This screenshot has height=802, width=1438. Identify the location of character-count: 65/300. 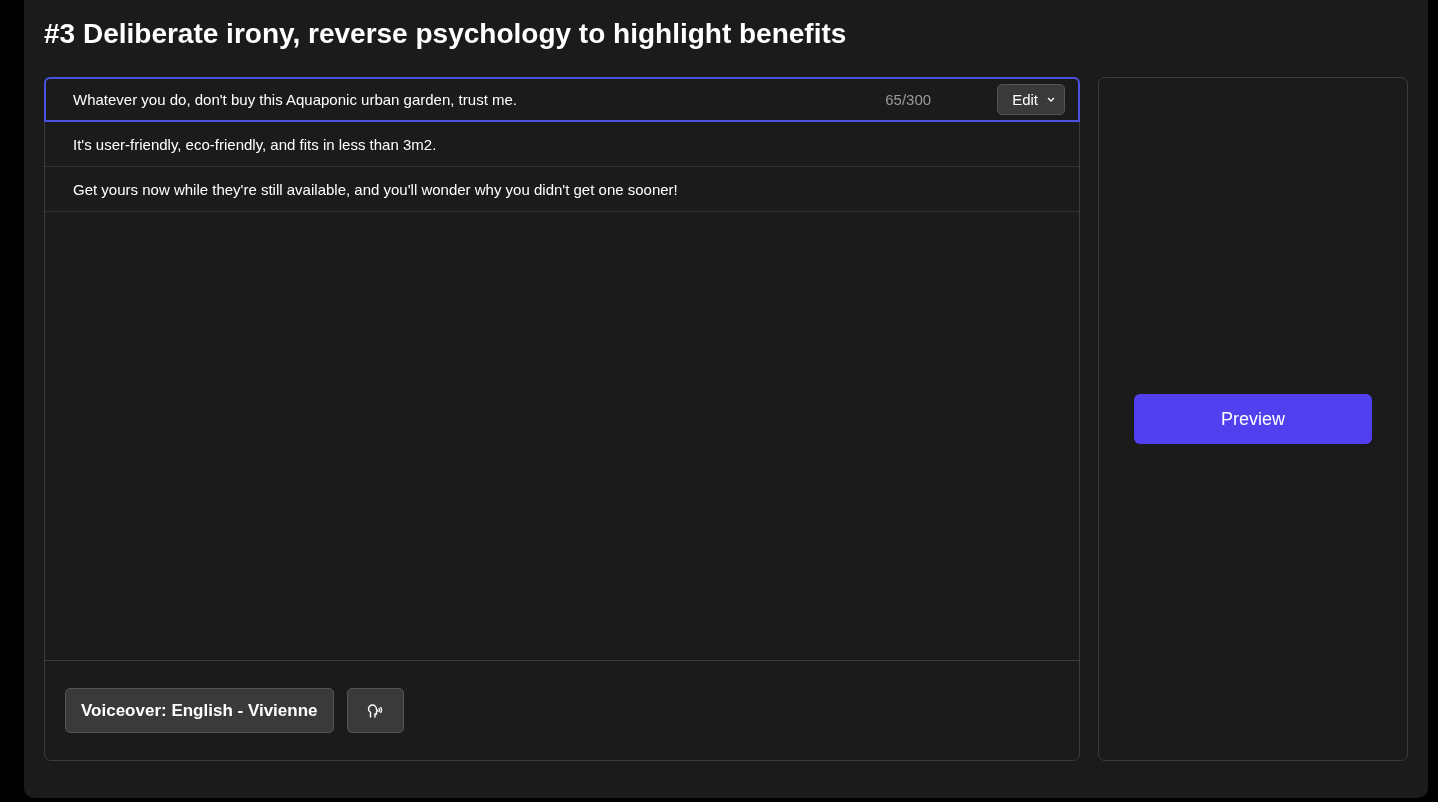
(908, 99).